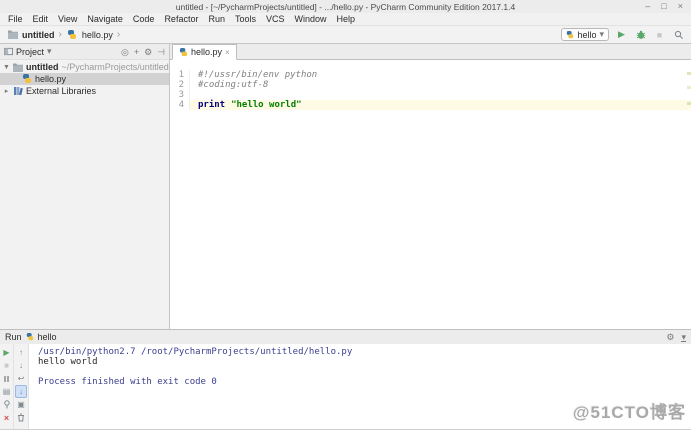  I want to click on window-controls: – □ ×, so click(664, 6).